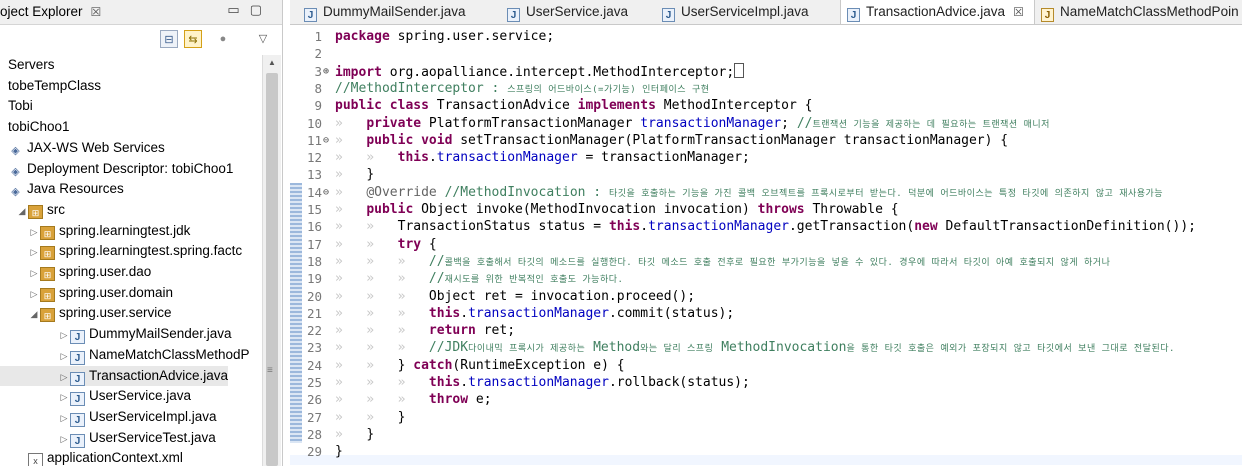 The height and width of the screenshot is (466, 1242). I want to click on tree-item: x applicationContext.xml, so click(91, 457).